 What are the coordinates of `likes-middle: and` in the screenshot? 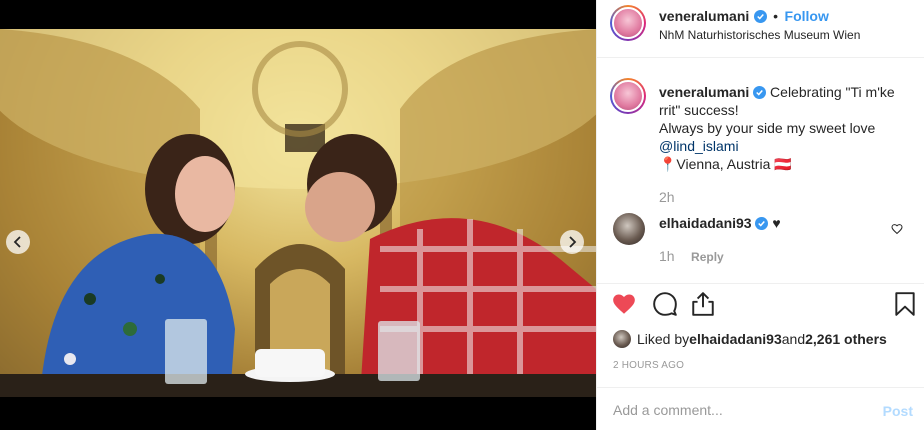 It's located at (793, 339).